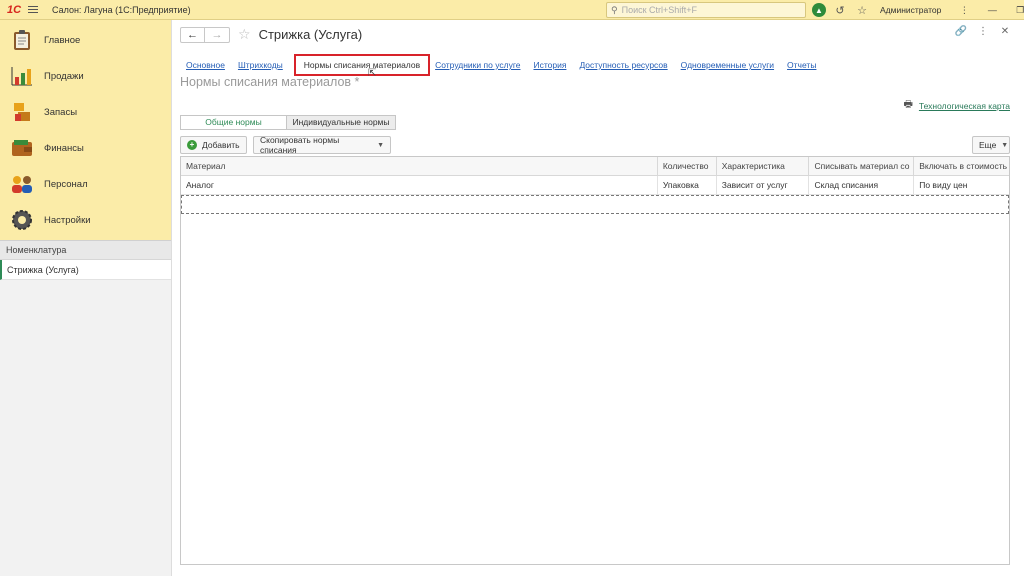 The height and width of the screenshot is (576, 1024). I want to click on notifications-icon: ▲, so click(819, 10).